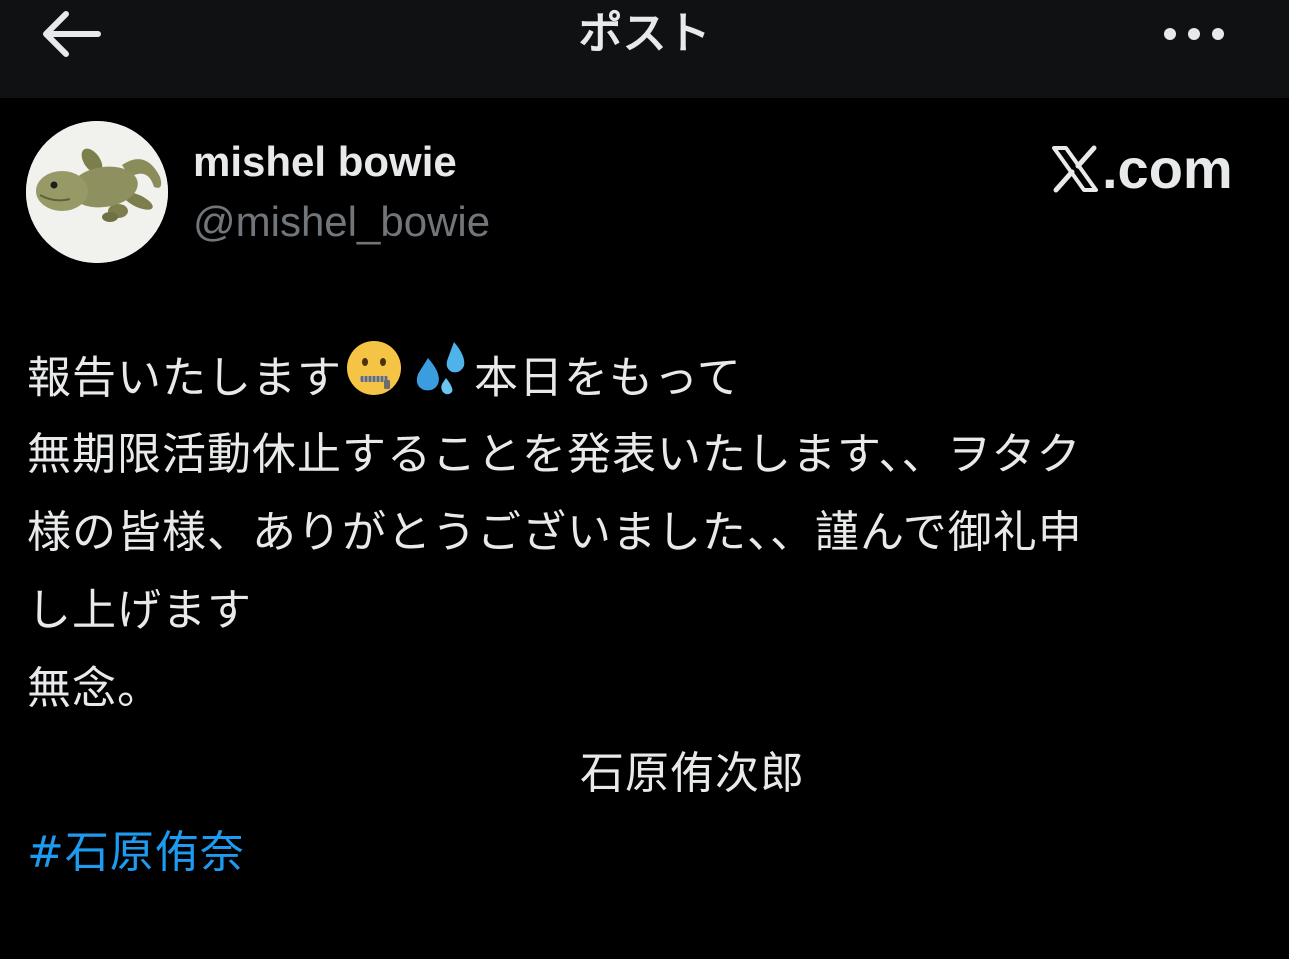  Describe the element at coordinates (94, 688) in the screenshot. I see `post-line: 無念。` at that location.